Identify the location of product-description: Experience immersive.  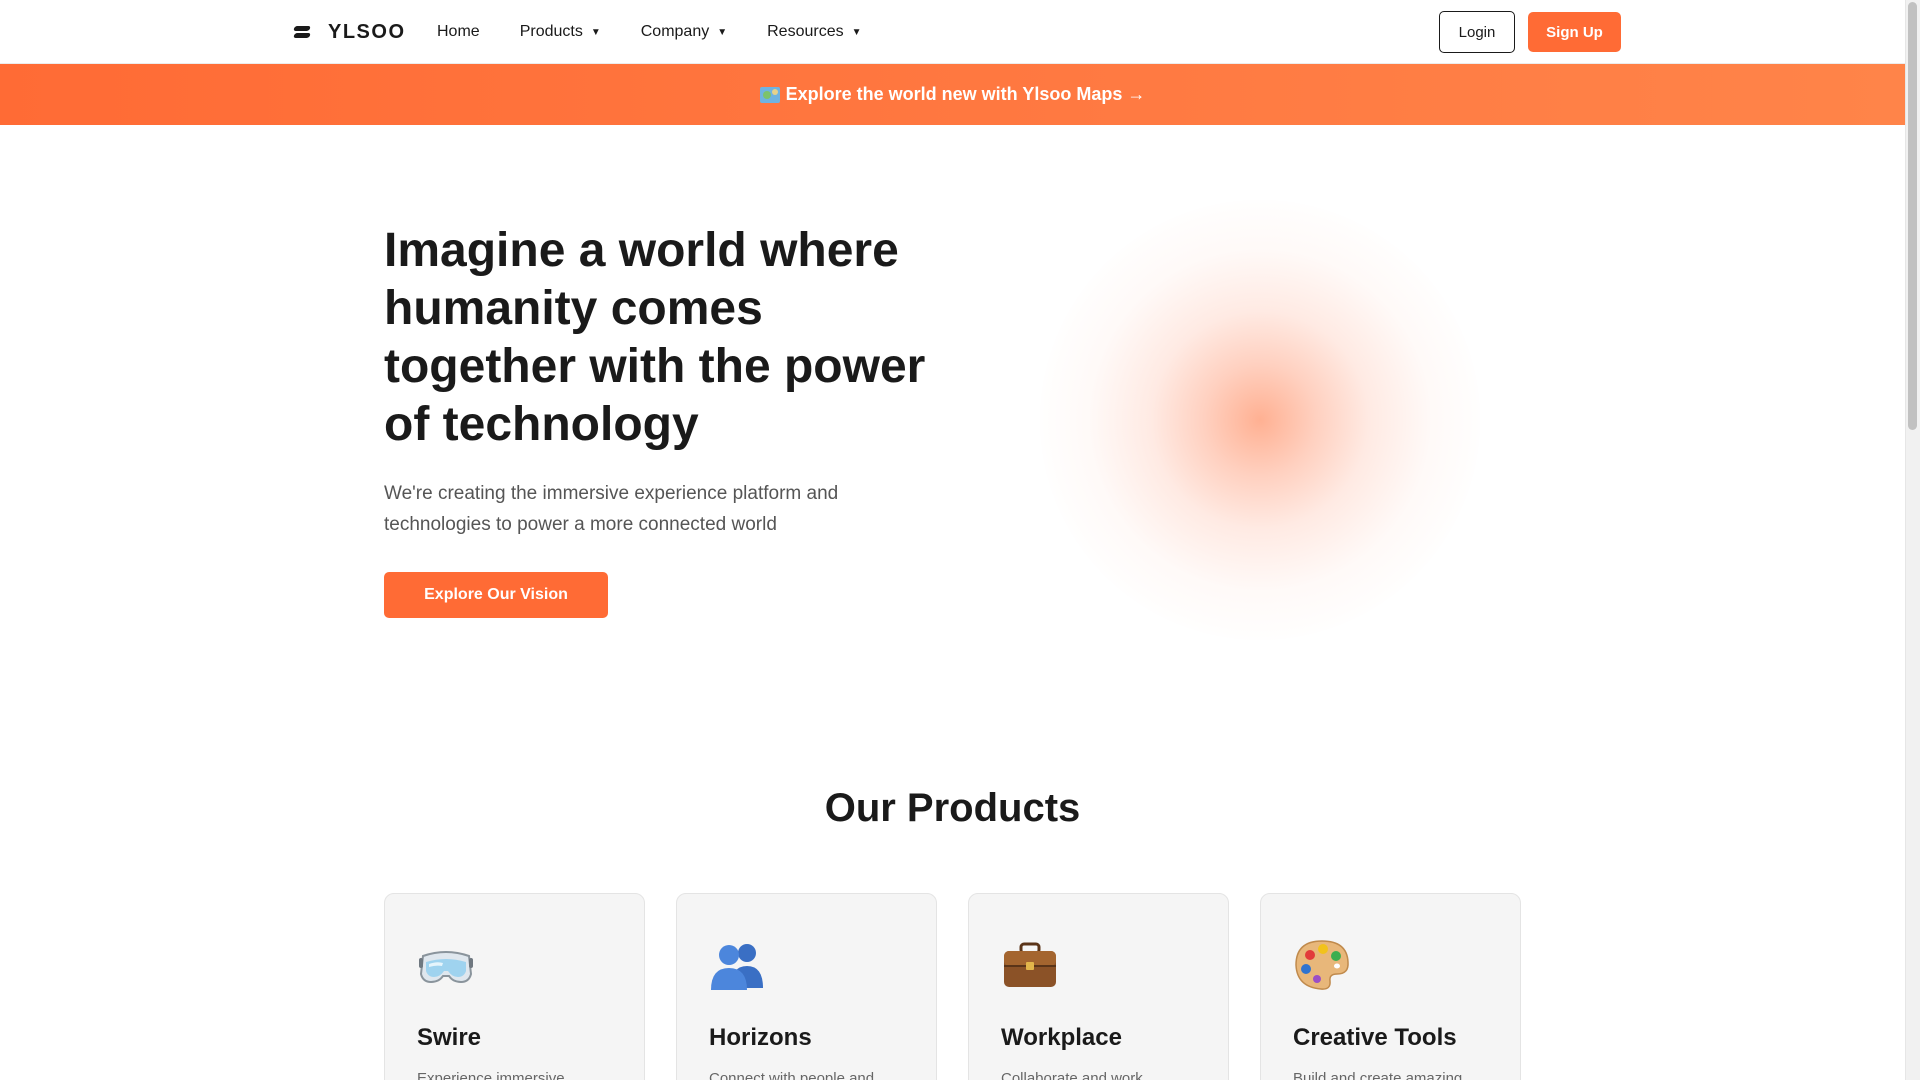
(491, 1075).